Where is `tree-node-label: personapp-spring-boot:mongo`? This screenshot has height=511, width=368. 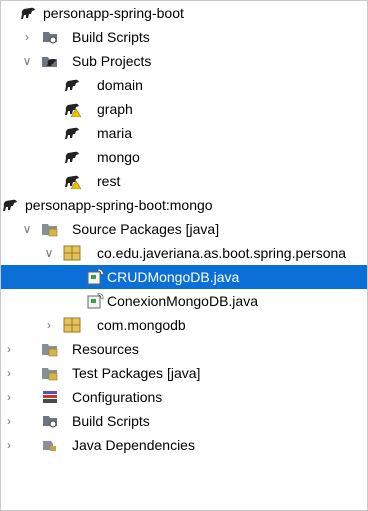 tree-node-label: personapp-spring-boot:mongo is located at coordinates (119, 205).